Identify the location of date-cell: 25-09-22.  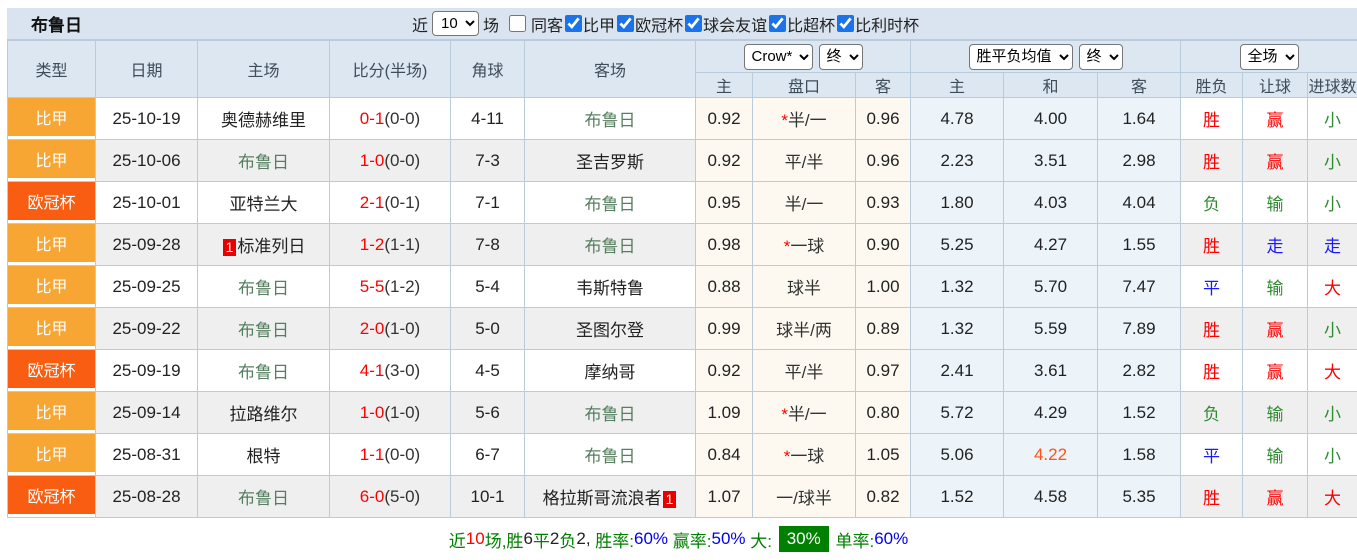
(147, 329).